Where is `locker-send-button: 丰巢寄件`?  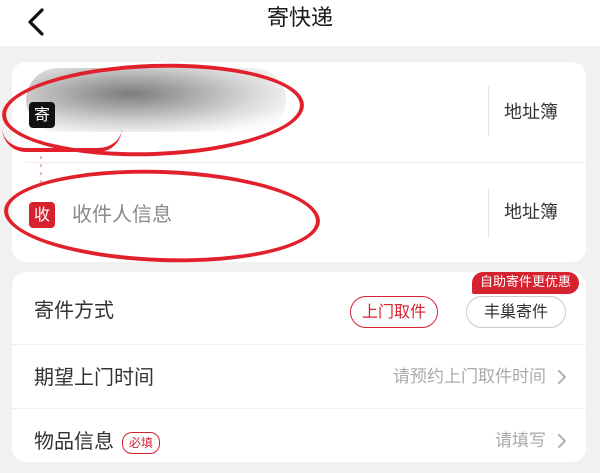 locker-send-button: 丰巢寄件 is located at coordinates (516, 312).